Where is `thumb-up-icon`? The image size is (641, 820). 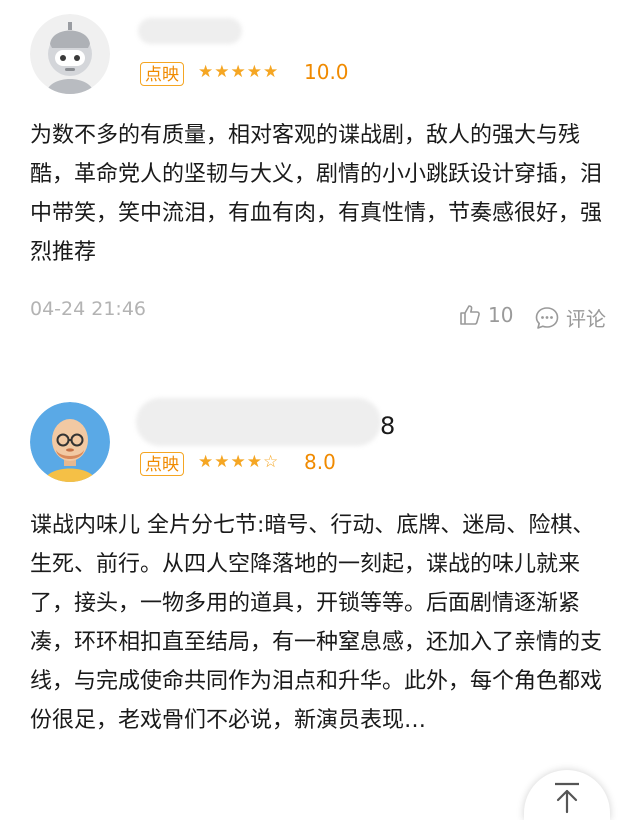
thumb-up-icon is located at coordinates (470, 315).